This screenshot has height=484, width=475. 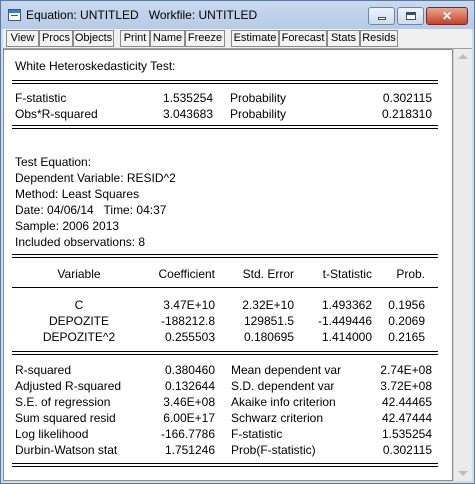 What do you see at coordinates (255, 38) in the screenshot?
I see `estimate-button: Estimate` at bounding box center [255, 38].